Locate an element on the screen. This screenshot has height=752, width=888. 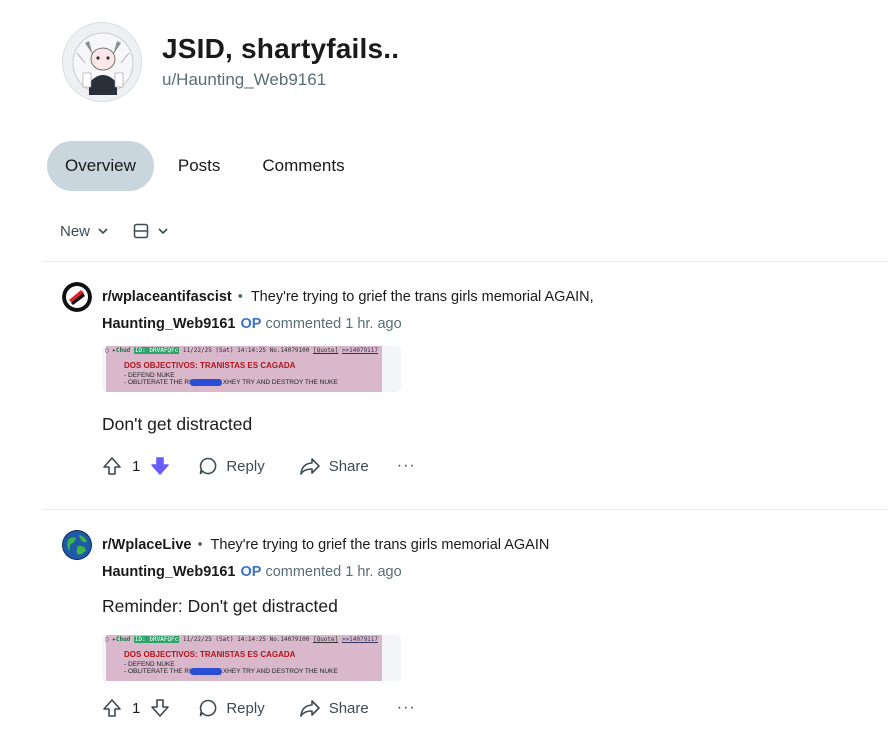
sort-label: New is located at coordinates (75, 231).